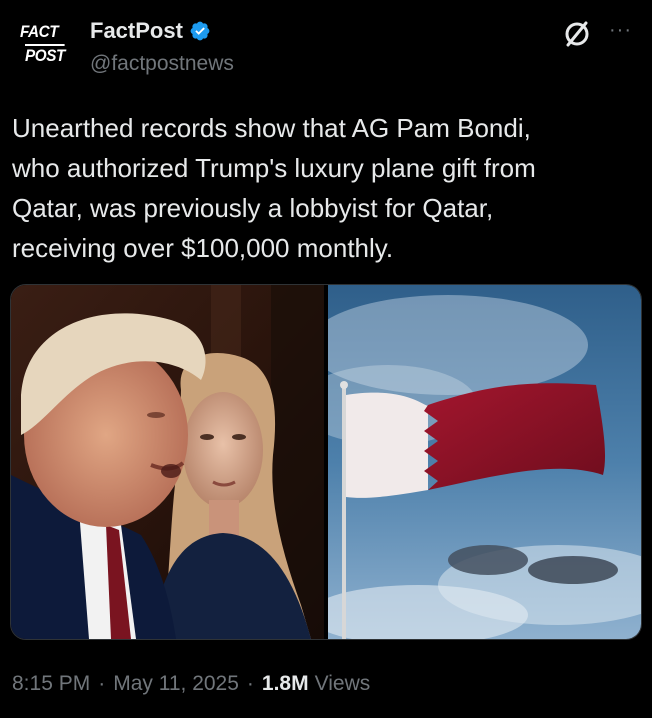 The image size is (652, 718). Describe the element at coordinates (596, 34) in the screenshot. I see `top-actions: ···` at that location.